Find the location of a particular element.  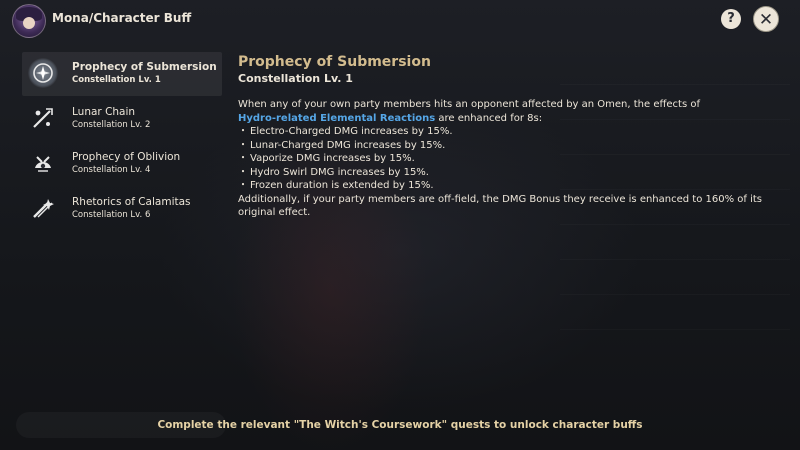

constellation-item-prophecy-of-oblivion: Prophecy of Oblivion Constellation Lv. 4 is located at coordinates (122, 164).